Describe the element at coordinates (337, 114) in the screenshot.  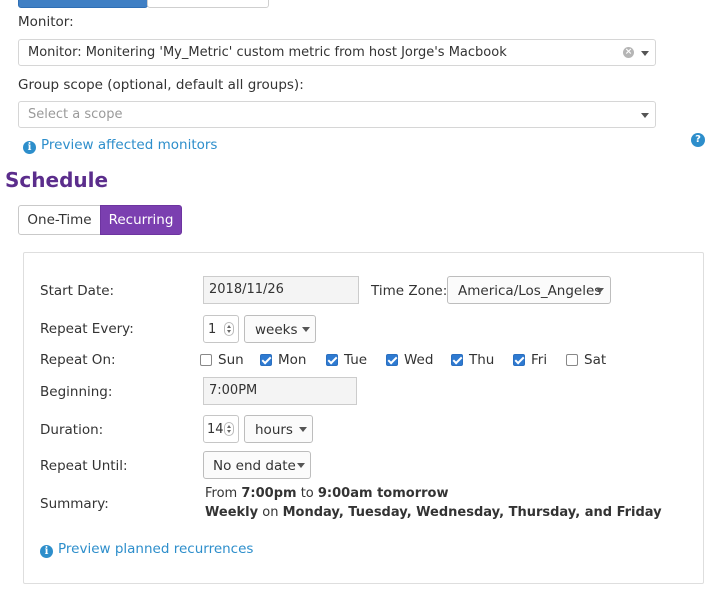
I see `group-scope-select: Select a scope` at that location.